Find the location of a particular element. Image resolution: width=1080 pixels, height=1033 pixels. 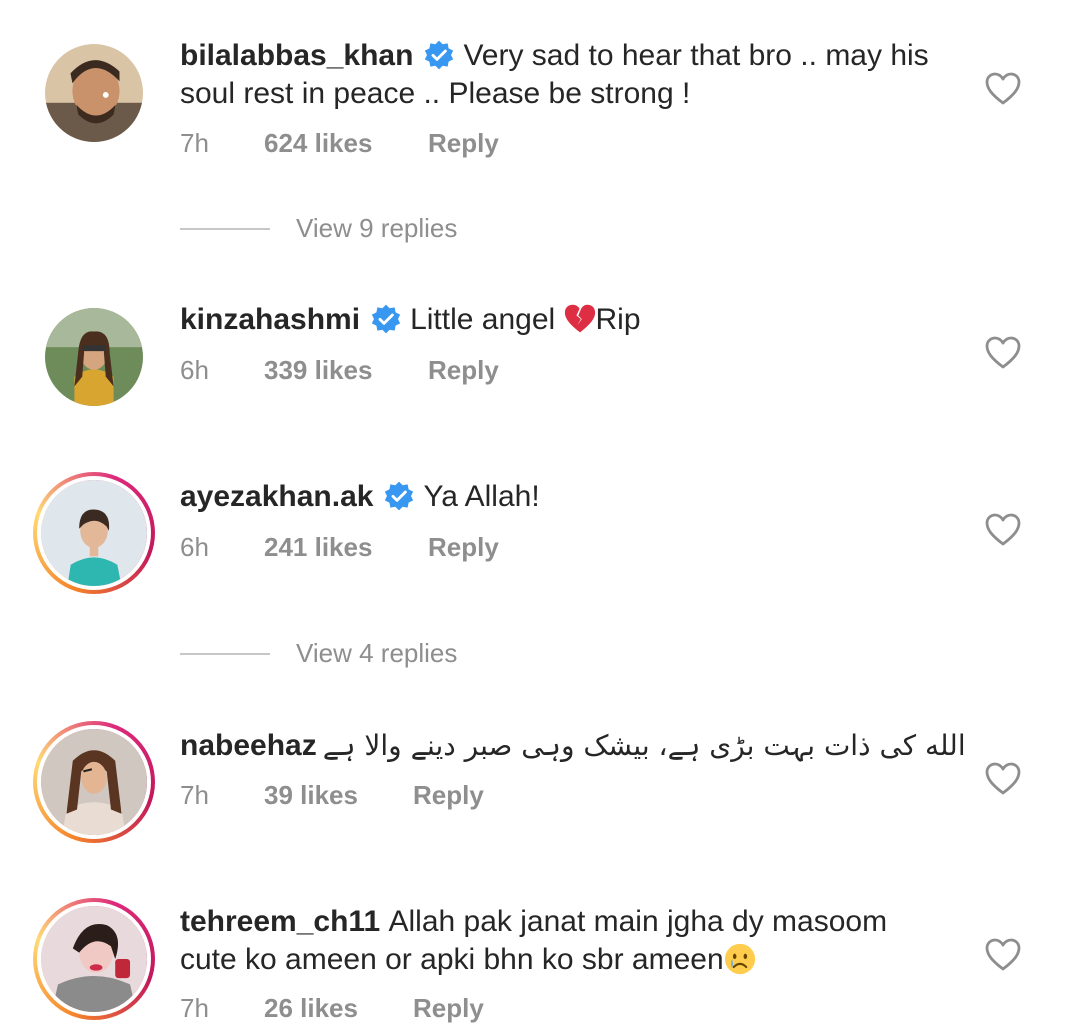

comment-text-after-emoji: Rip is located at coordinates (618, 319).